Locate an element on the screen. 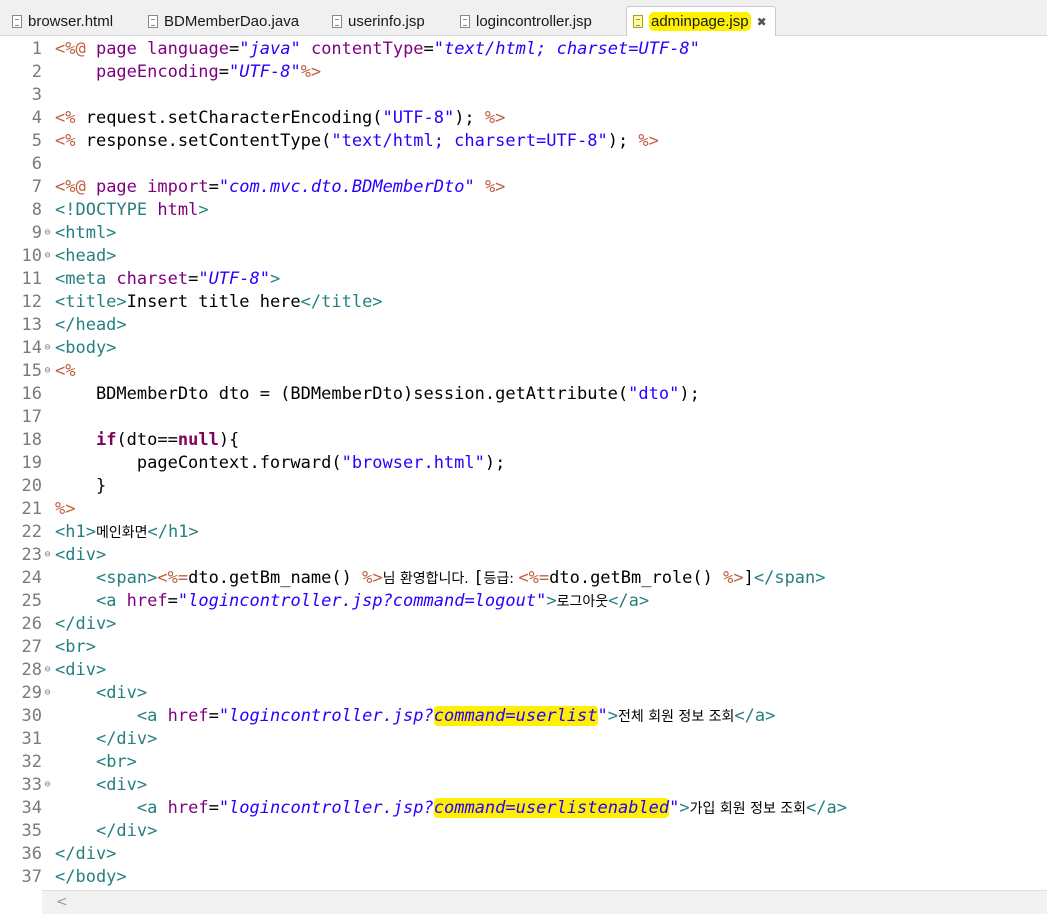  line-number: 1 is located at coordinates (36, 49).